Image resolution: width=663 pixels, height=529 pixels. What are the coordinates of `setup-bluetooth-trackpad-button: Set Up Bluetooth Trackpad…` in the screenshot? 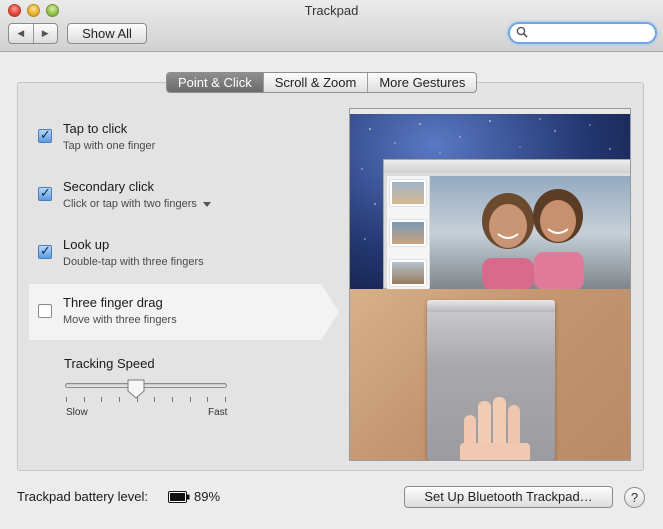 It's located at (508, 497).